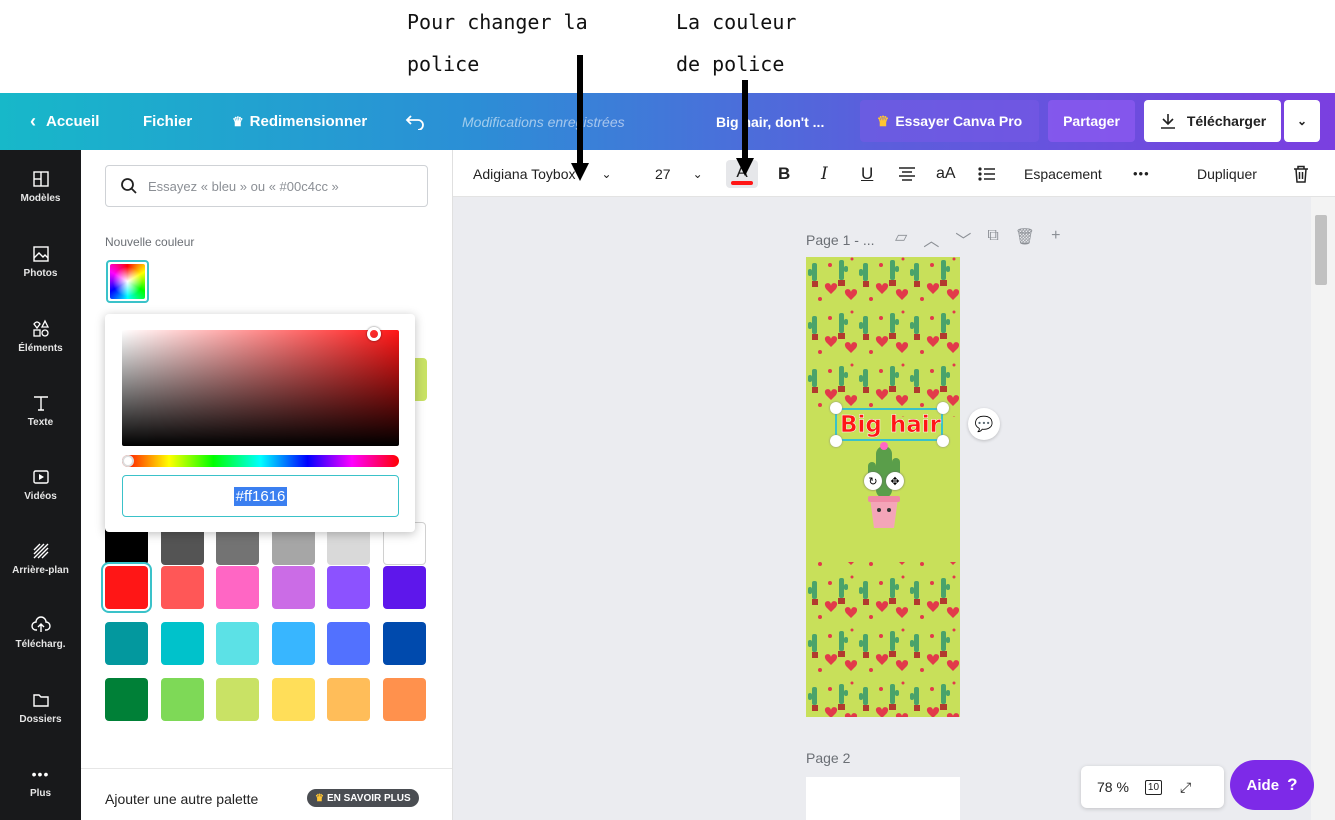  I want to click on chevron-up-icon: ︿, so click(931, 239).